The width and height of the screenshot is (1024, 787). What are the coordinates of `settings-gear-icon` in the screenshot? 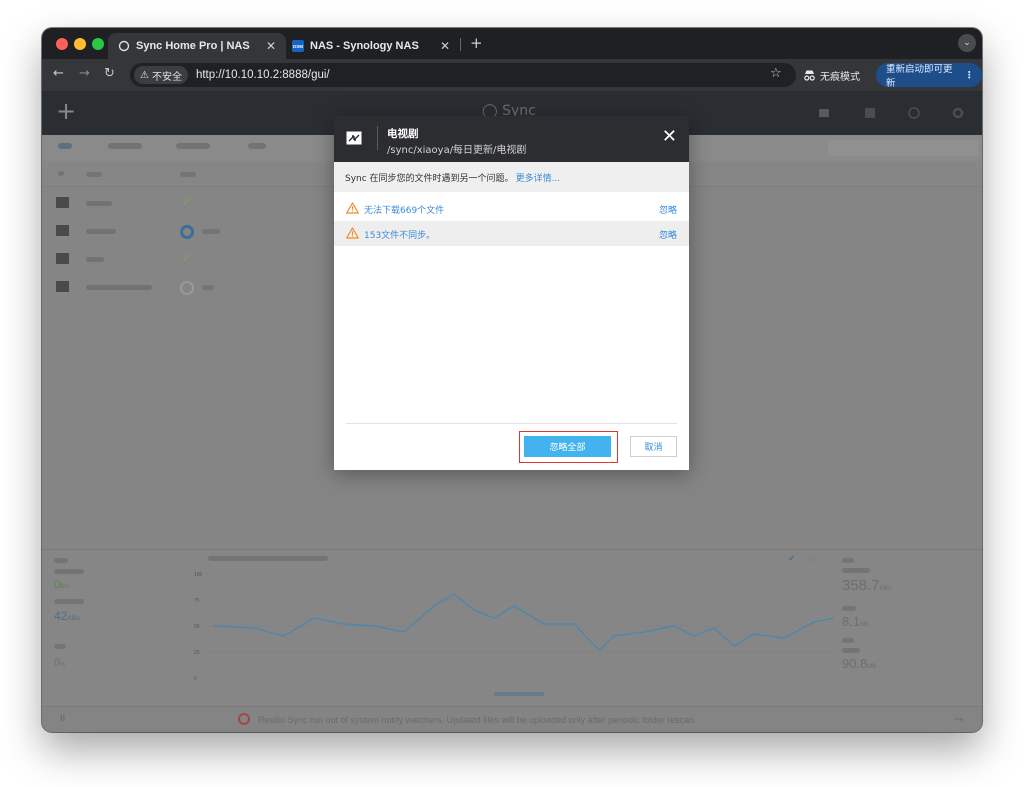 It's located at (958, 113).